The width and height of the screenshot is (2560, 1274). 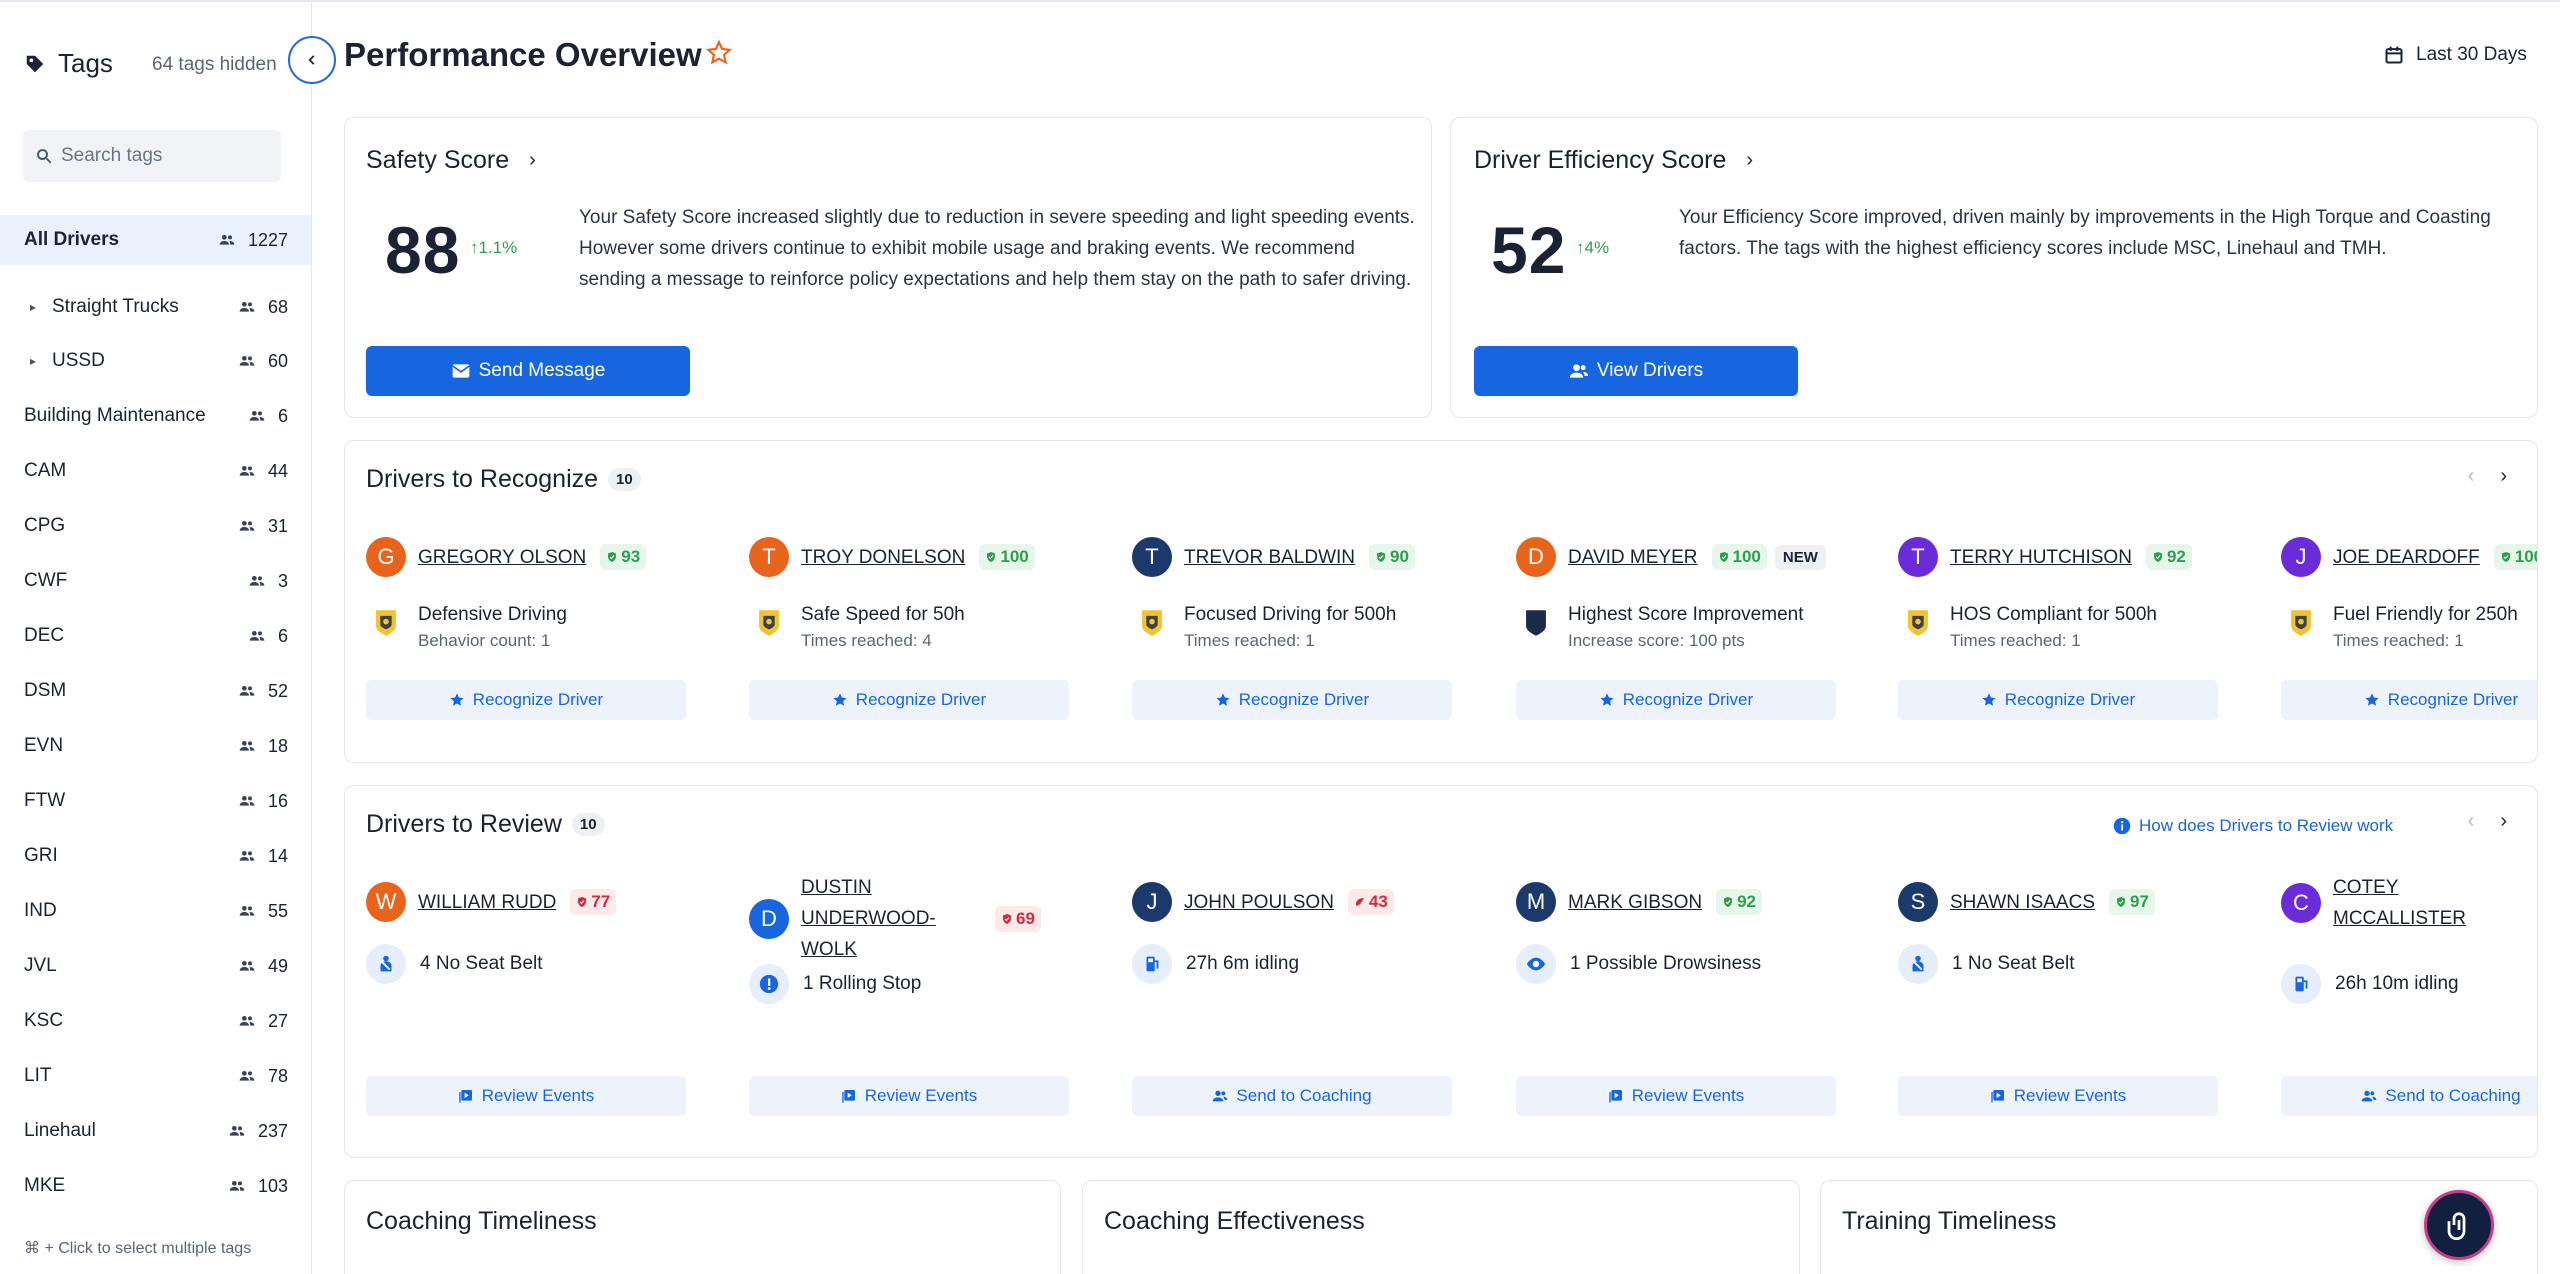 I want to click on driver-name-link: TREVOR BALDWIN, so click(x=1269, y=557).